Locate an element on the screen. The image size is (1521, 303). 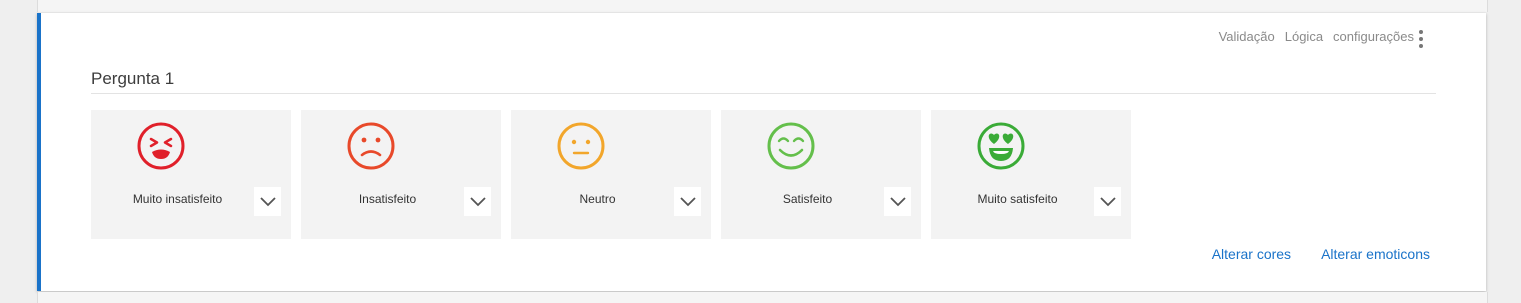
more-vert-icon is located at coordinates (1421, 39).